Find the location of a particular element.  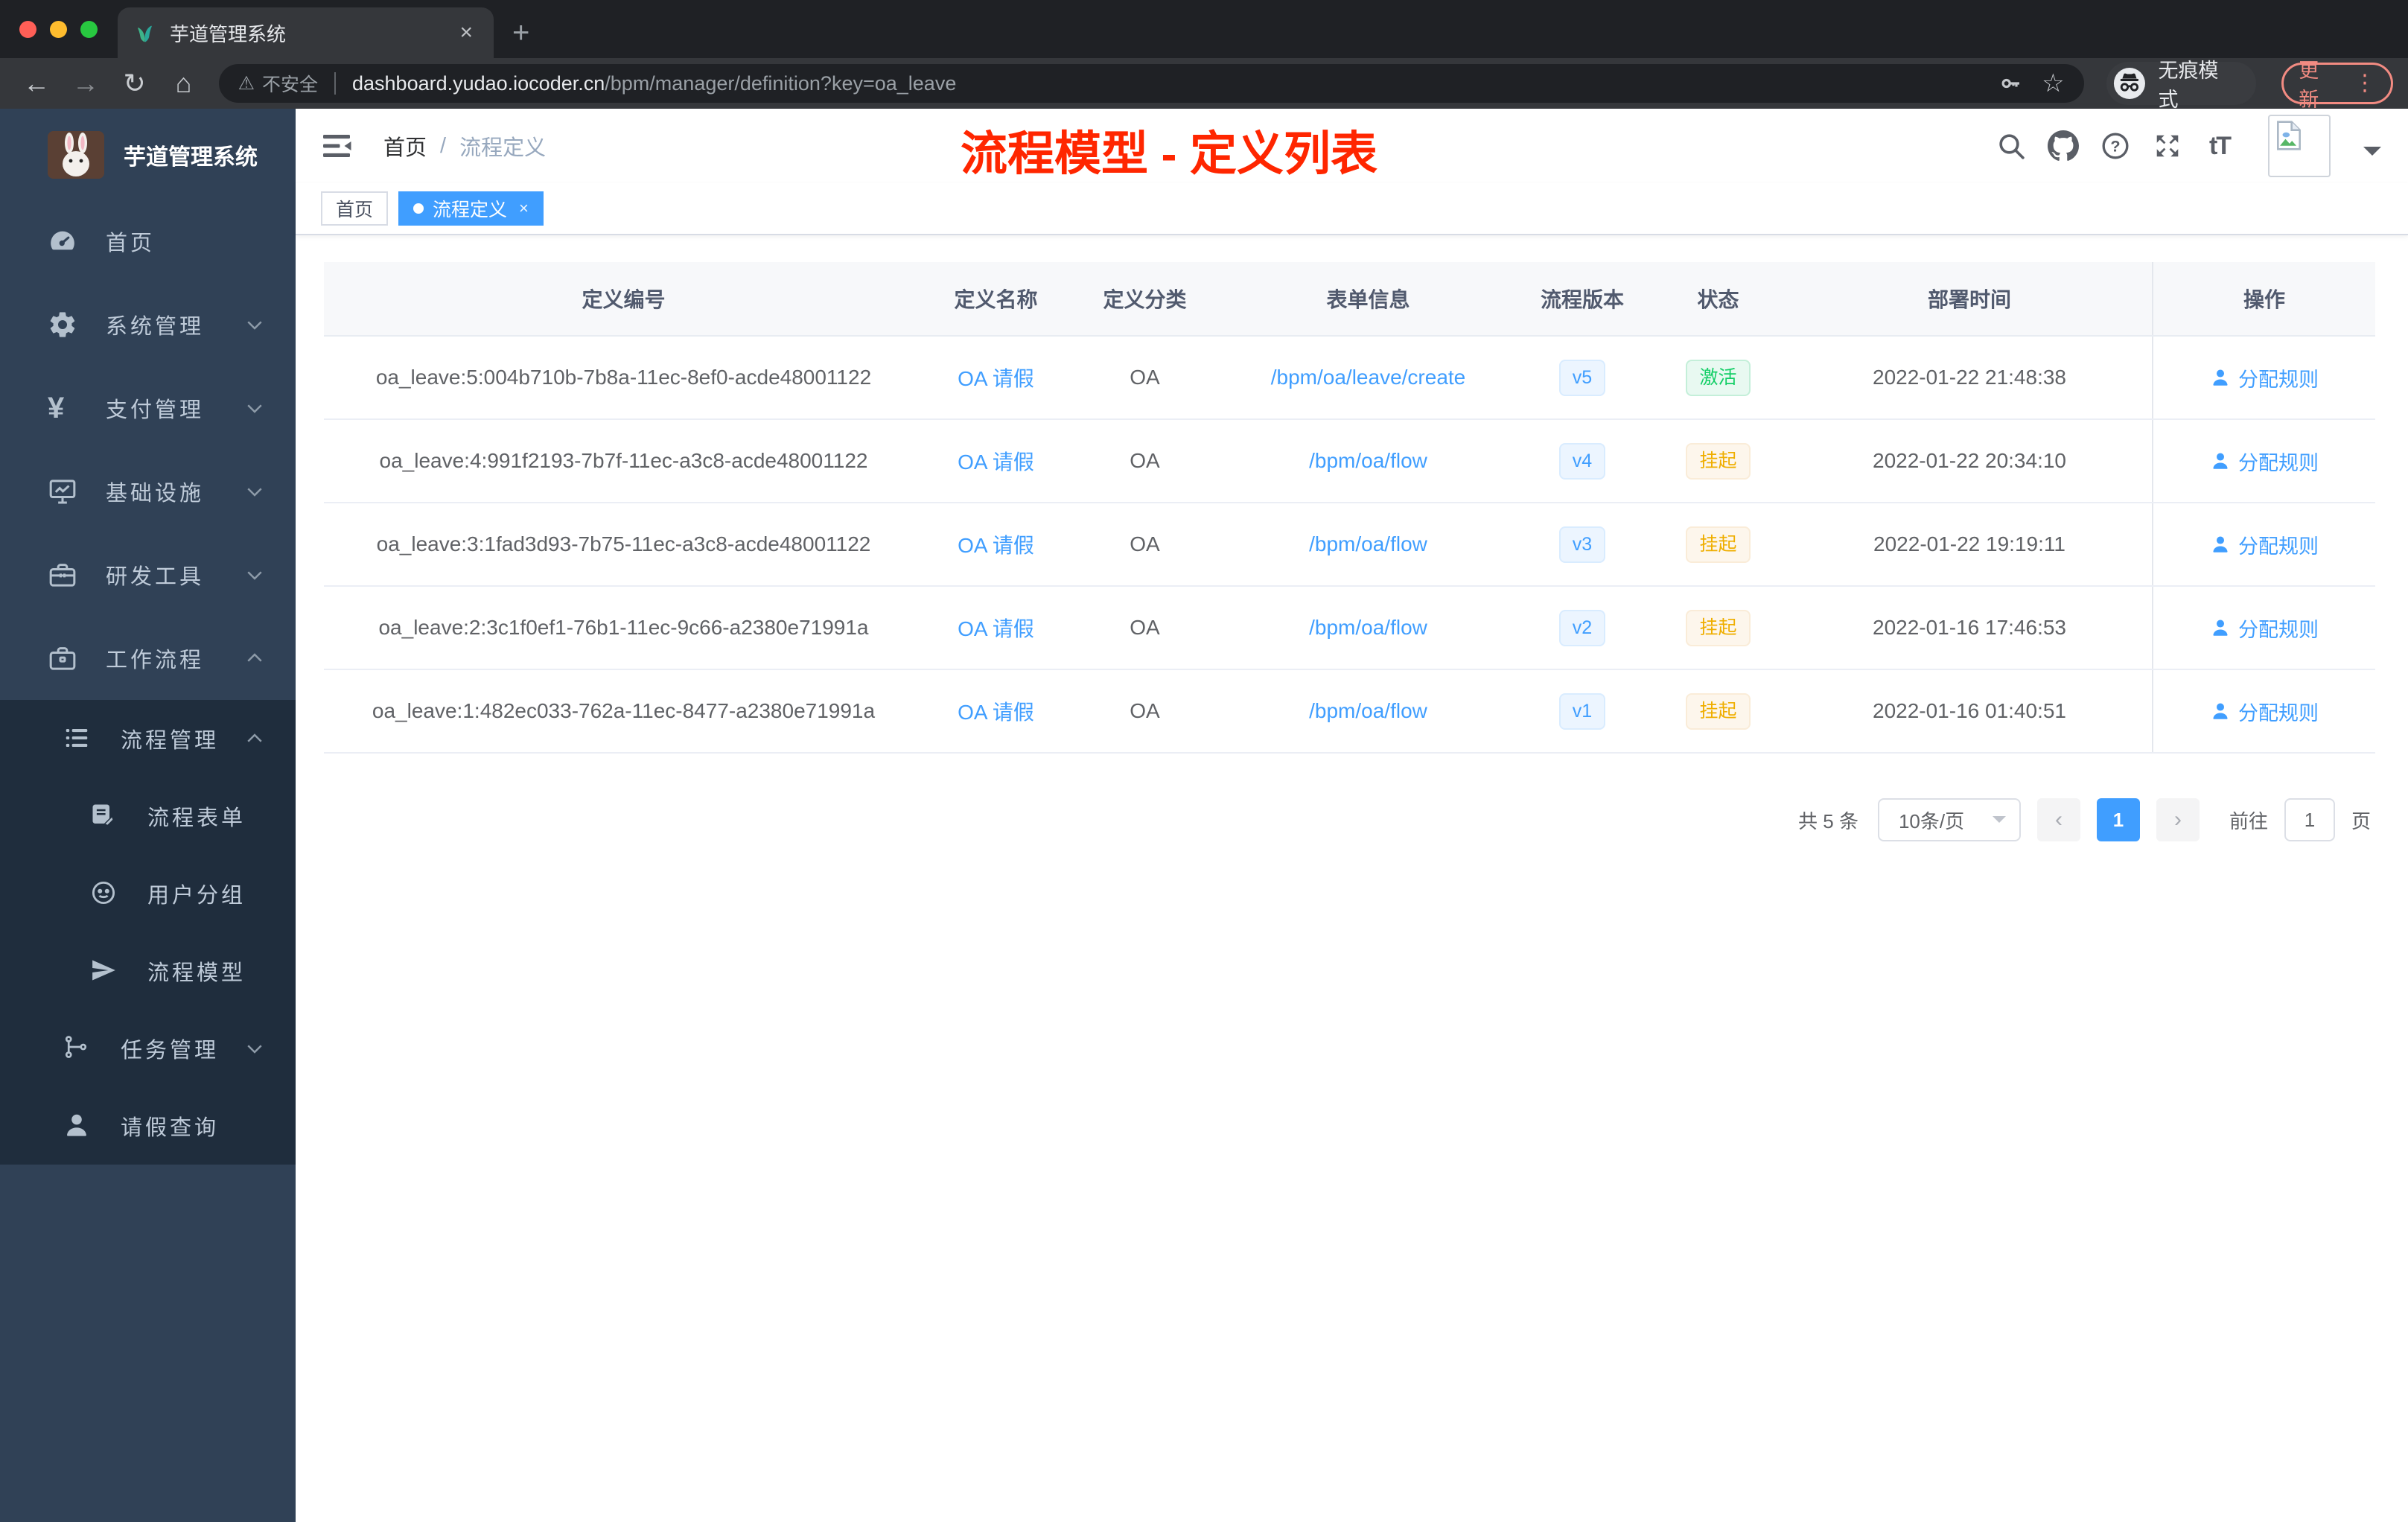

sidebar-item-系统管理: 系统管理 is located at coordinates (148, 324).